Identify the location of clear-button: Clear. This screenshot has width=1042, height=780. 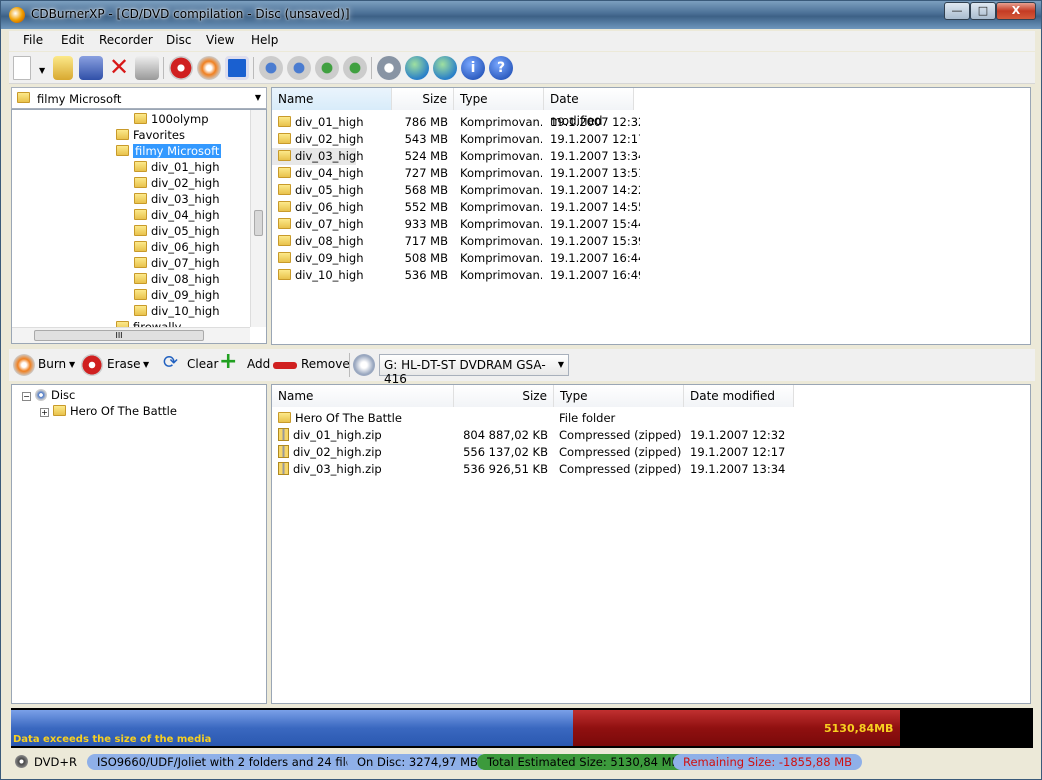
(202, 364).